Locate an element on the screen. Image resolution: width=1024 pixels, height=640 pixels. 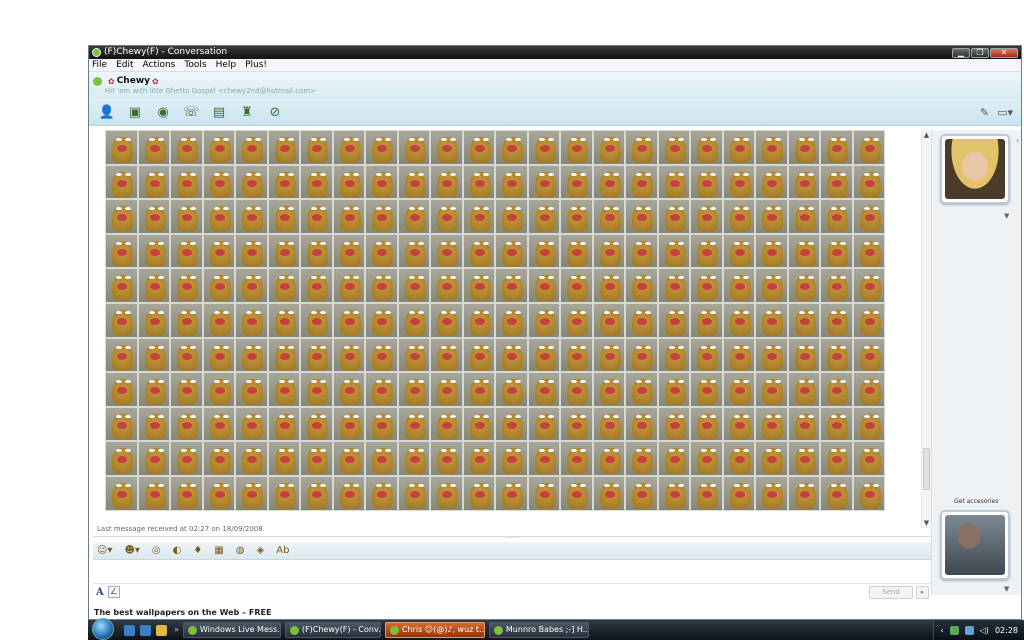
window-controls: ▁ ❐ ✕ is located at coordinates (985, 52).